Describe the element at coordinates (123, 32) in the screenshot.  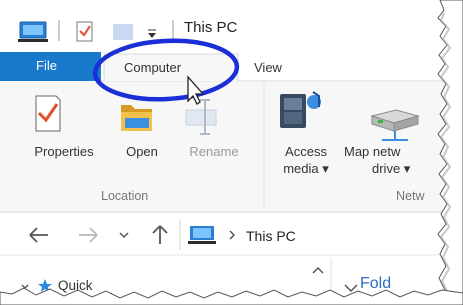
I see `new-folder-qat-icon` at that location.